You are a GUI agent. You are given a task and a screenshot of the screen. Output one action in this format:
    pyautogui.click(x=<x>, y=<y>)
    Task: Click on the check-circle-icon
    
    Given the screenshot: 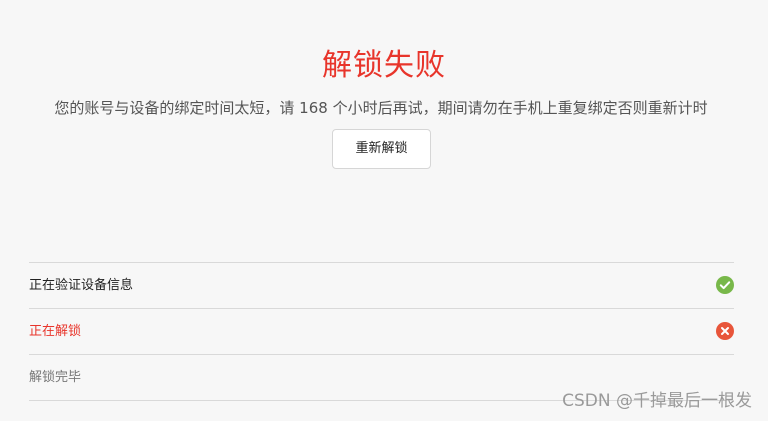 What is the action you would take?
    pyautogui.click(x=725, y=285)
    